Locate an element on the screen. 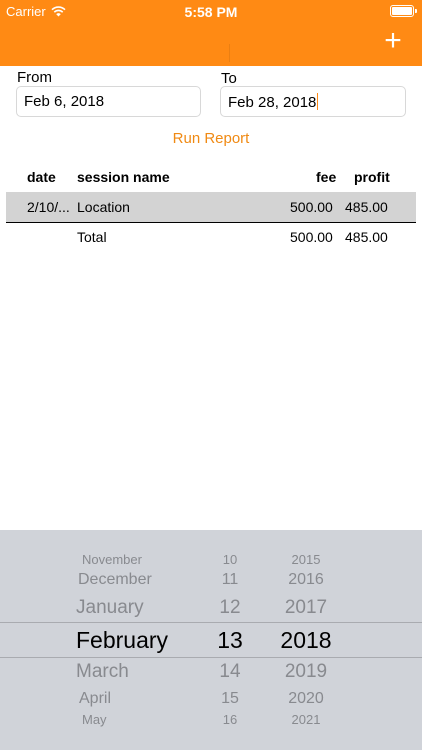 The image size is (422, 750). month-option: March is located at coordinates (102, 672).